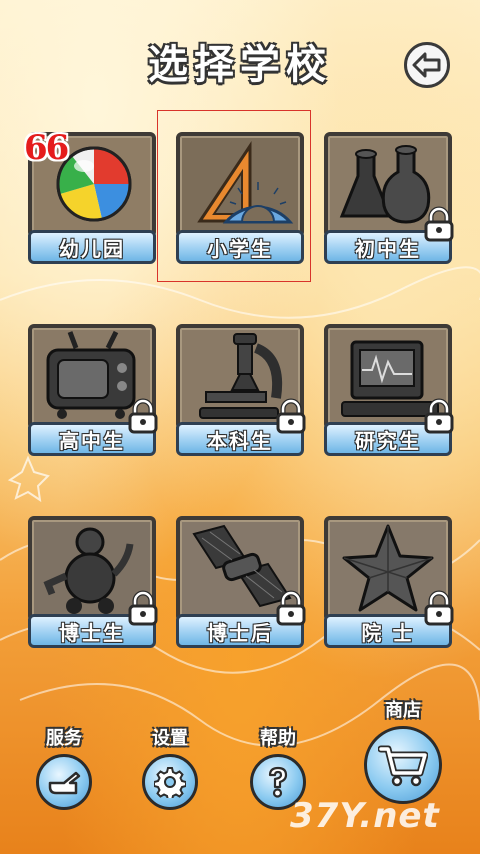 This screenshot has width=480, height=854. What do you see at coordinates (64, 767) in the screenshot?
I see `service-button: 服务` at bounding box center [64, 767].